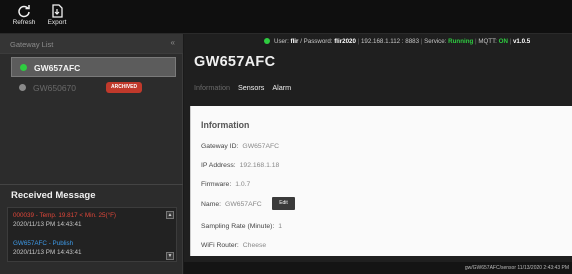 The height and width of the screenshot is (274, 572). What do you see at coordinates (378, 268) in the screenshot?
I see `status-footer: gw/GW657AFC/sensor 11/13/2020 2:43:43 PM` at bounding box center [378, 268].